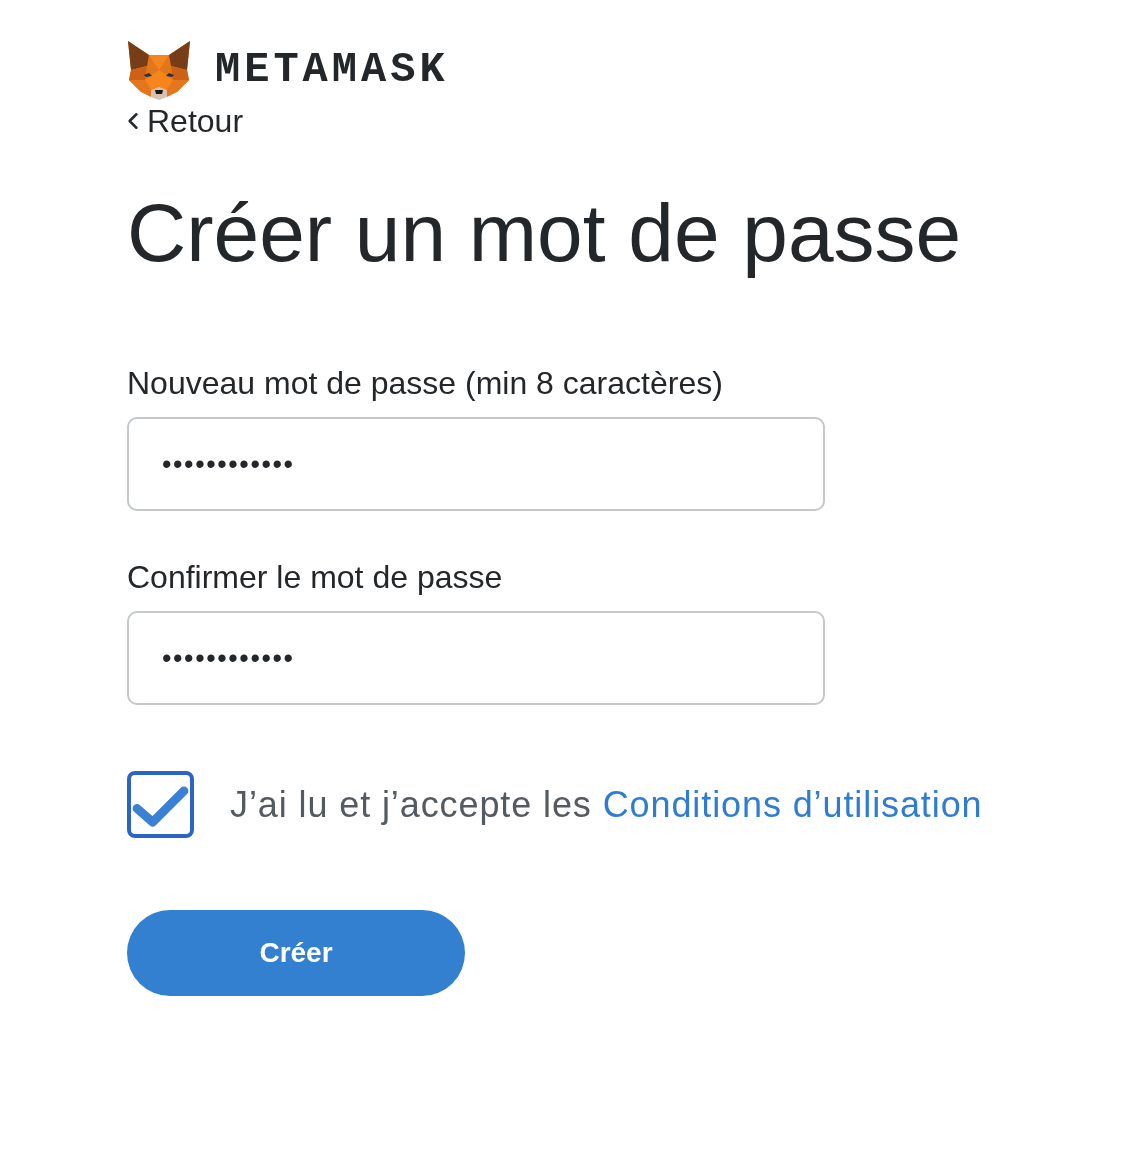  I want to click on terms-text: J’ai lu et j’accepte les Conditions d’utilisation, so click(606, 804).